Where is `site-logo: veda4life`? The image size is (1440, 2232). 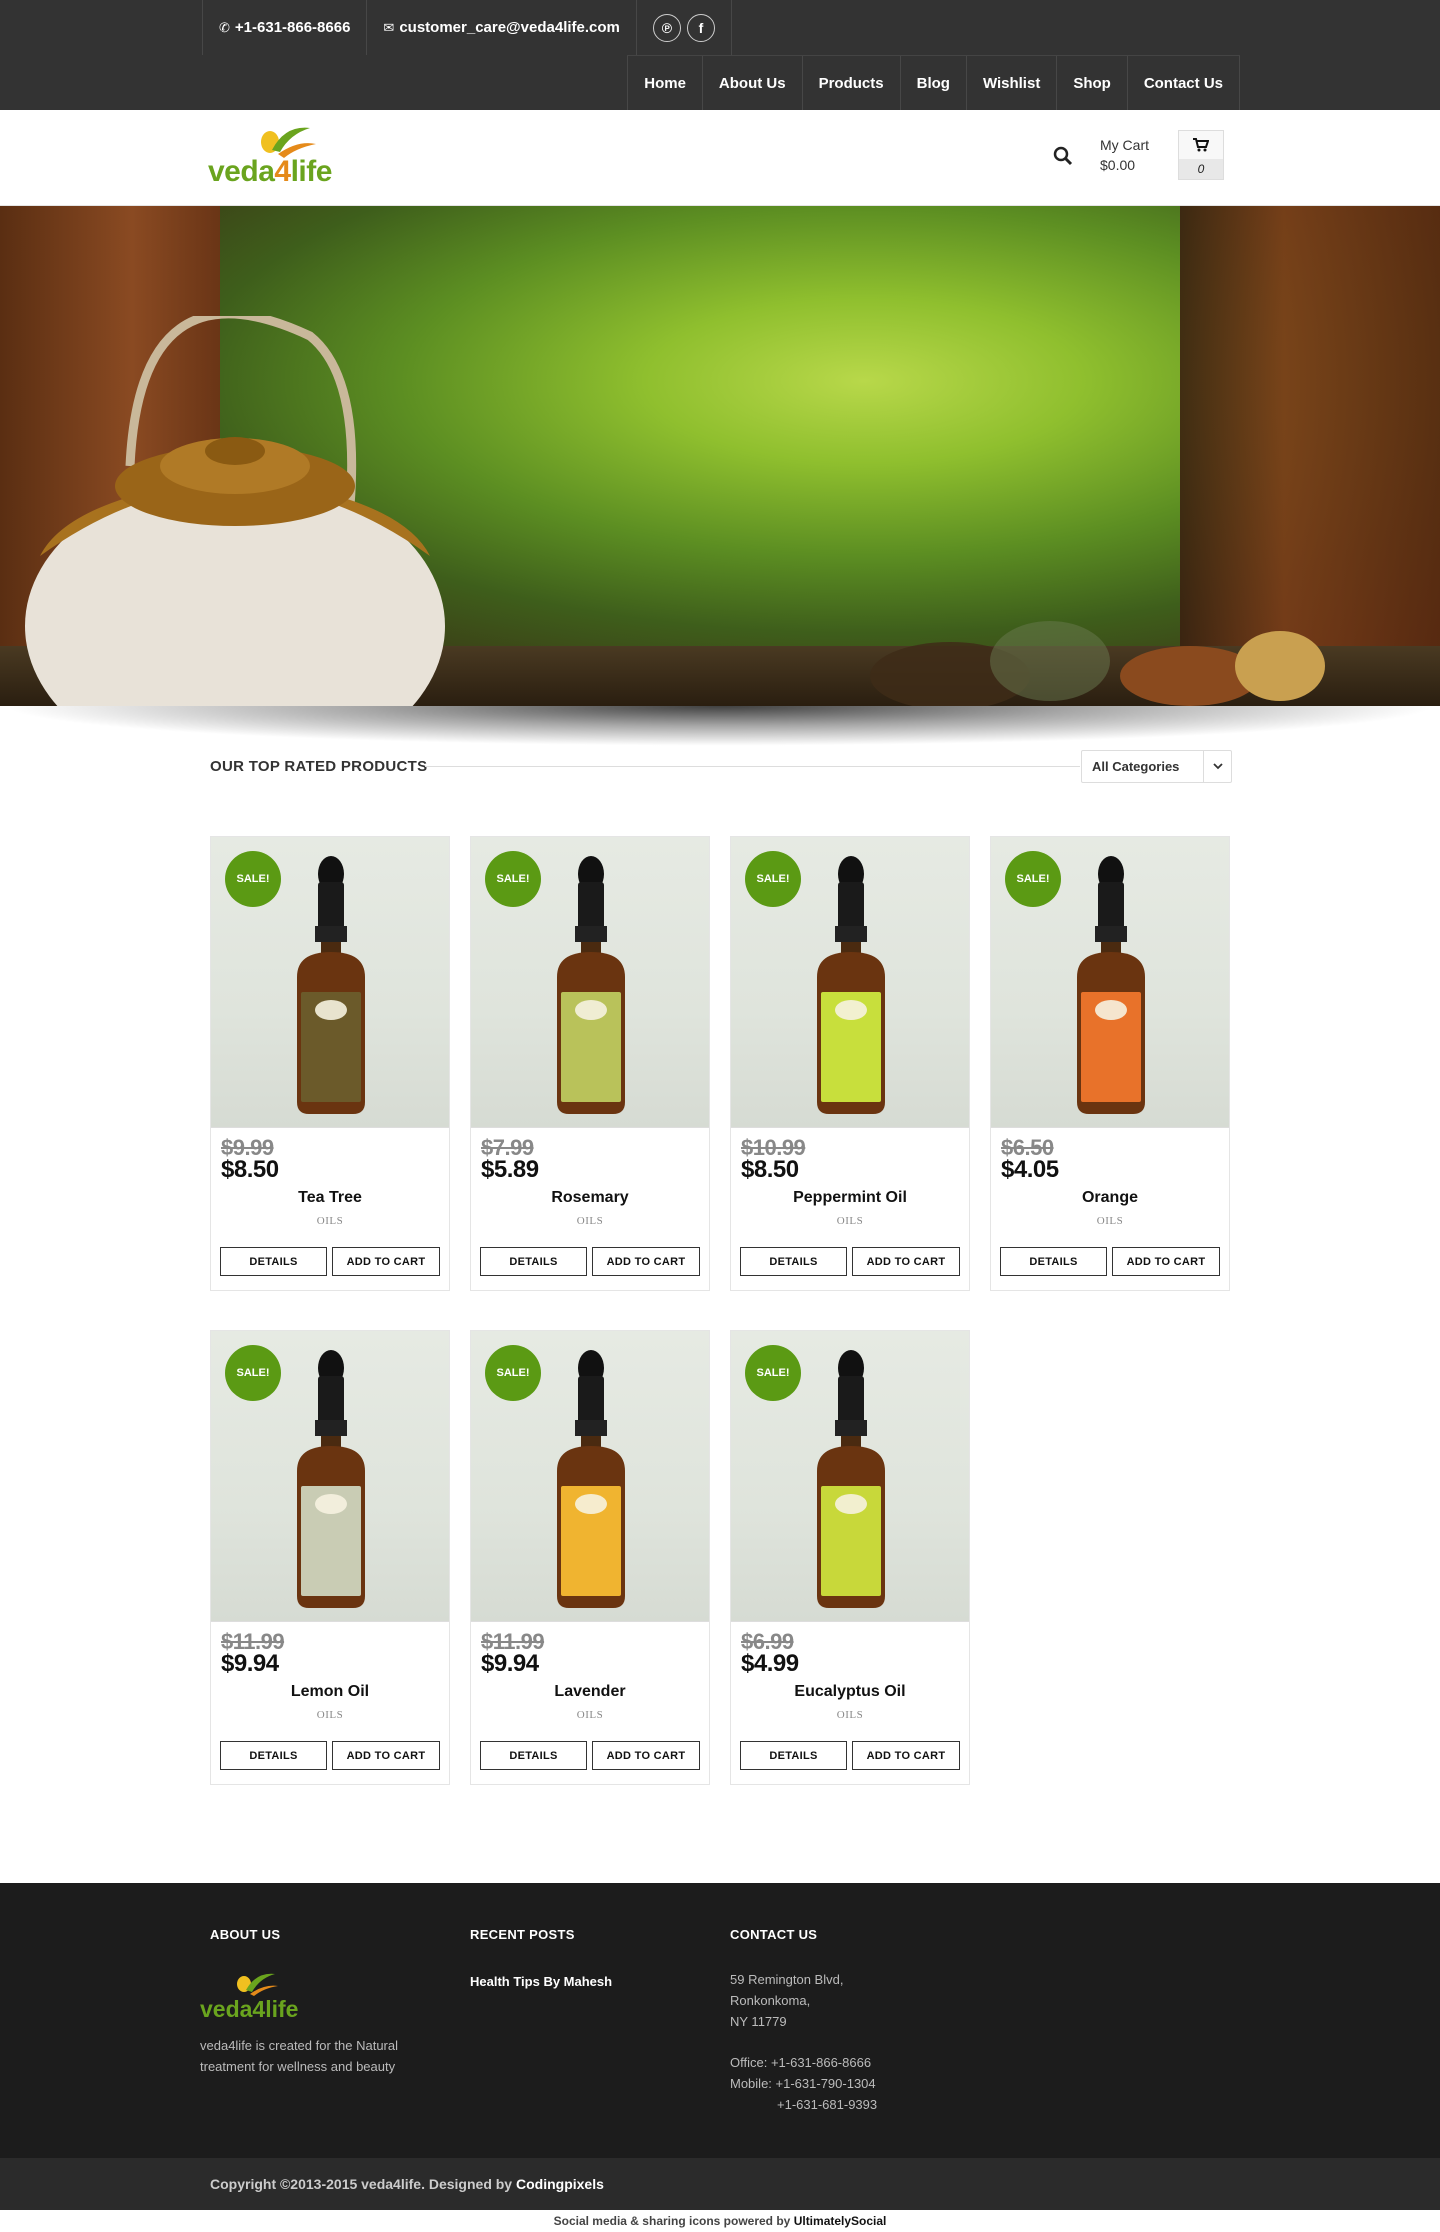 site-logo: veda4life is located at coordinates (278, 157).